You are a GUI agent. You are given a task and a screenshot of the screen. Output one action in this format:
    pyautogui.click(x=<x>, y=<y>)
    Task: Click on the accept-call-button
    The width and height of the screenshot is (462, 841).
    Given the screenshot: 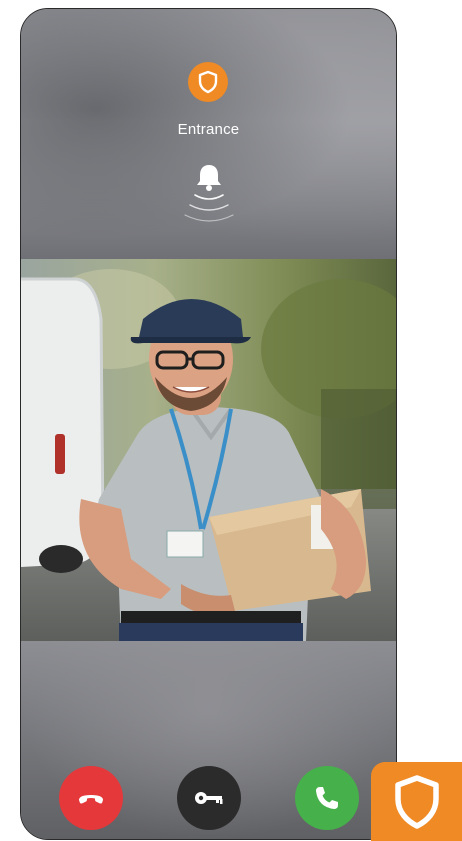 What is the action you would take?
    pyautogui.click(x=327, y=798)
    